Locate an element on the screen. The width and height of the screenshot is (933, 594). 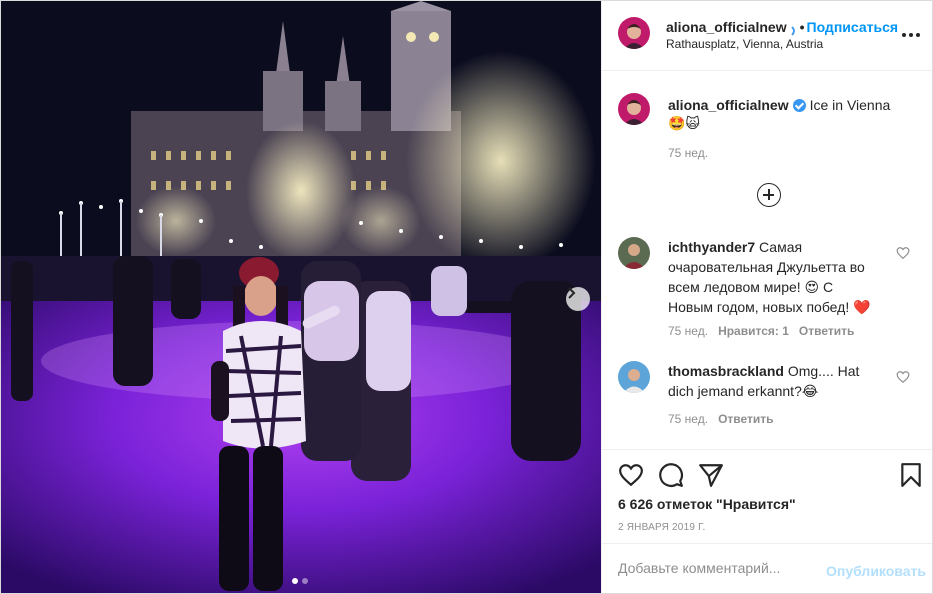
header-user-line: aliona_officialnew • Подписаться is located at coordinates (782, 27).